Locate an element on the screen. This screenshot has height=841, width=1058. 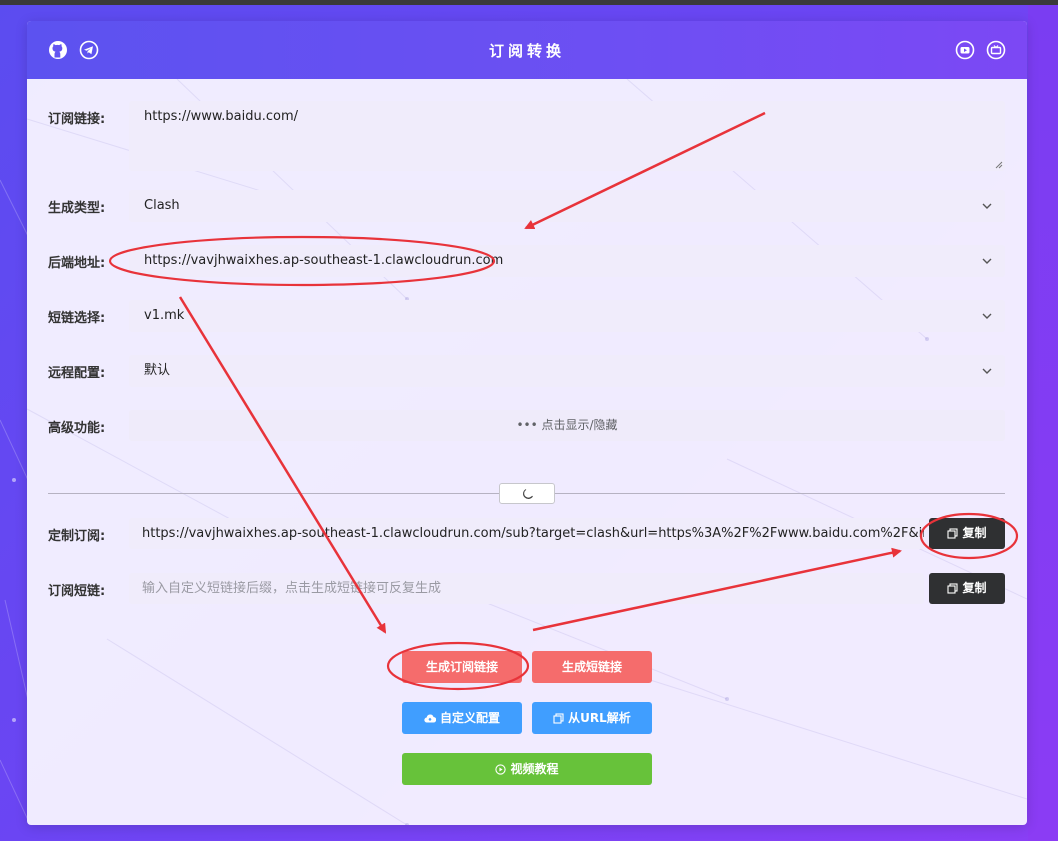
backend-label: 后端地址: is located at coordinates (77, 263).